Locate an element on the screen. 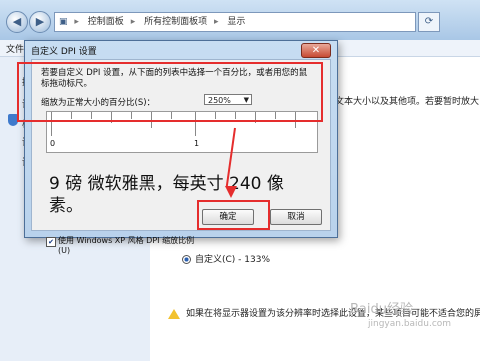  watermark-domain: jingyan.baidu.com is located at coordinates (410, 324).